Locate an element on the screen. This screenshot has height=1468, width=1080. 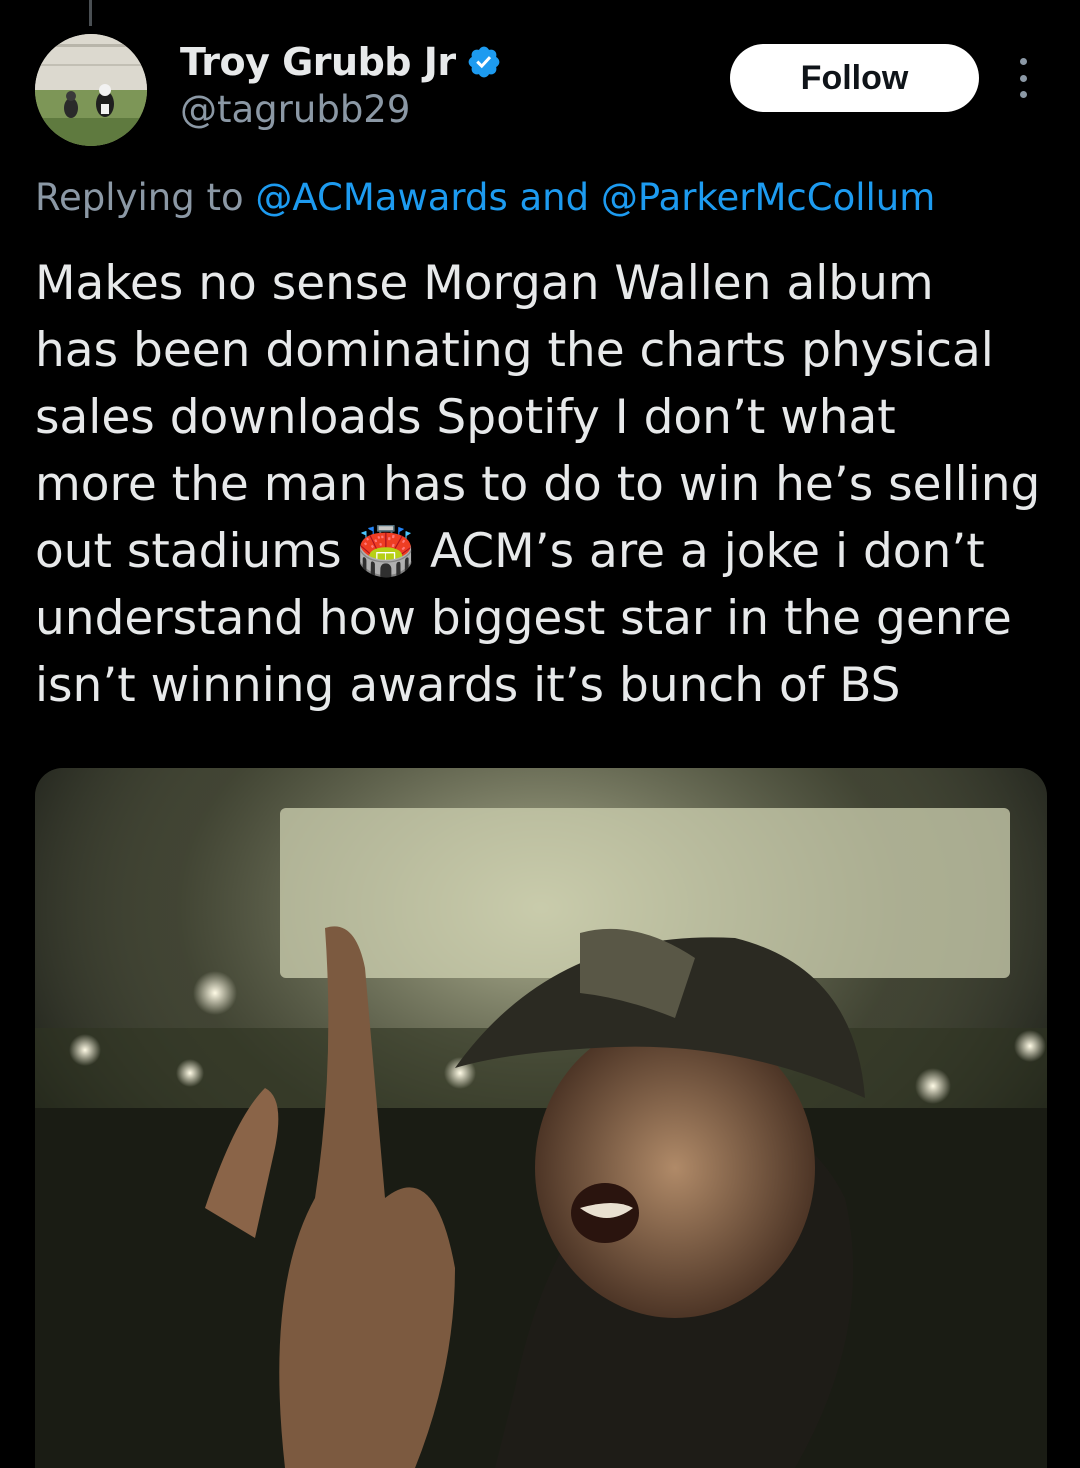
author-name-row: Troy Grubb Jr is located at coordinates (341, 62).